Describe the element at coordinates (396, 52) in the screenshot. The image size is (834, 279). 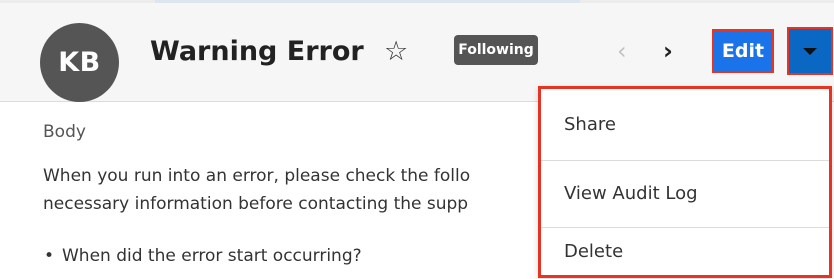
I see `star-icon: ☆` at that location.